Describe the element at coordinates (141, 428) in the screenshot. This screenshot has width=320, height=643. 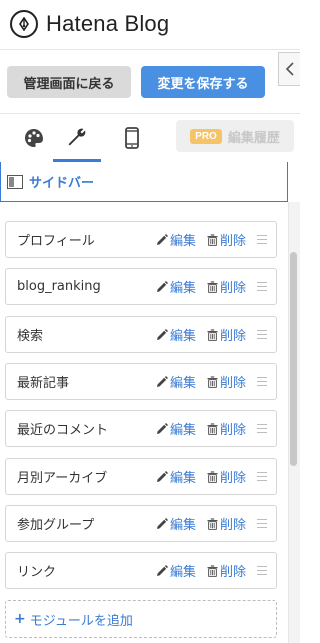
I see `module-item: 最近のコメント 編集 削除` at that location.